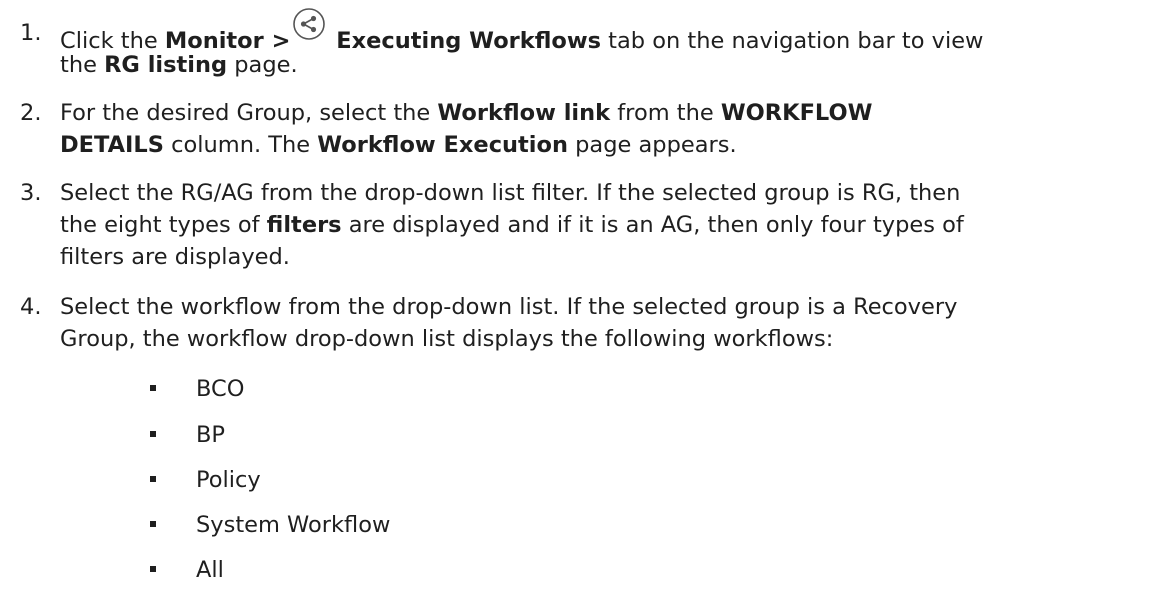 This screenshot has width=1164, height=605. I want to click on step-number: 1., so click(31, 33).